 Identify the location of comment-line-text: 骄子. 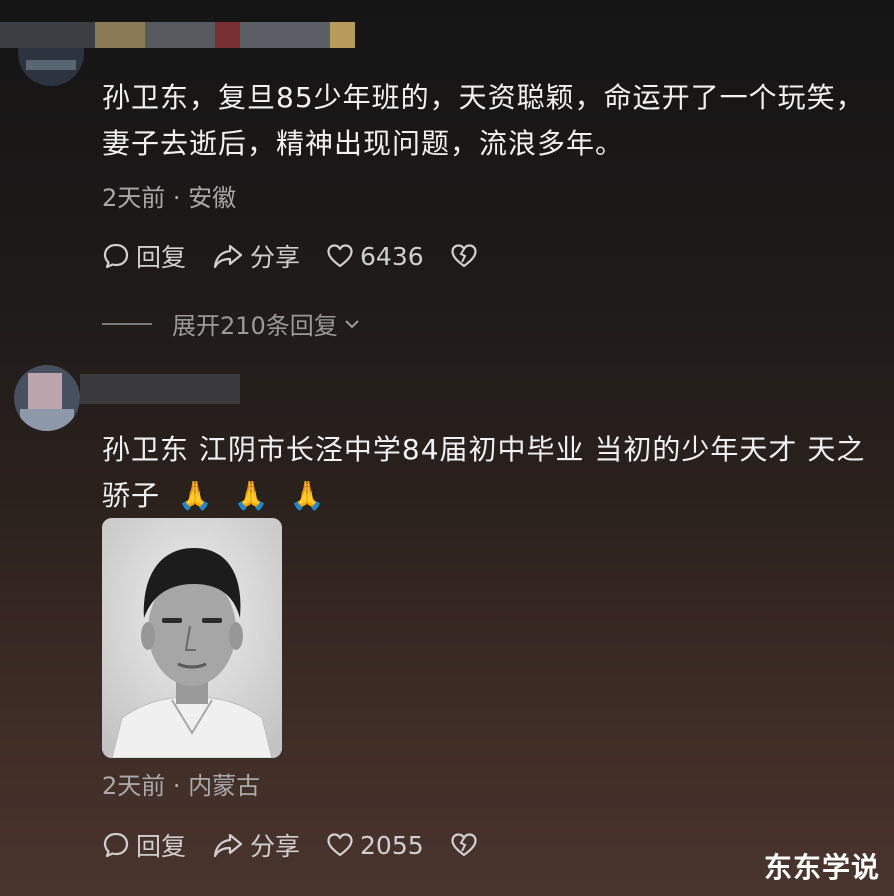
(131, 495).